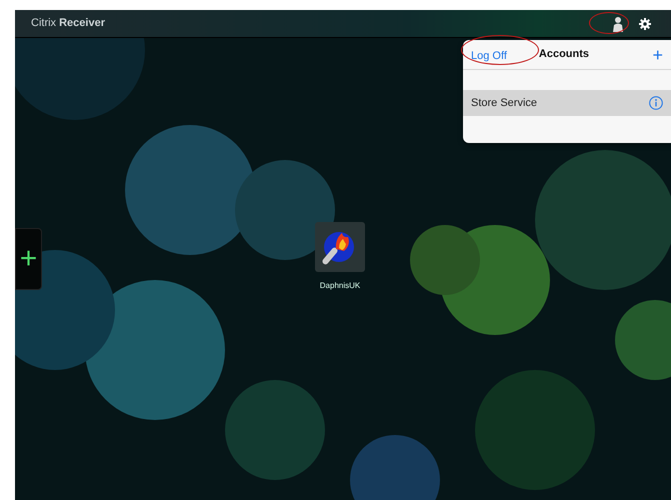  I want to click on app-logo: Citrix Receiver, so click(68, 24).